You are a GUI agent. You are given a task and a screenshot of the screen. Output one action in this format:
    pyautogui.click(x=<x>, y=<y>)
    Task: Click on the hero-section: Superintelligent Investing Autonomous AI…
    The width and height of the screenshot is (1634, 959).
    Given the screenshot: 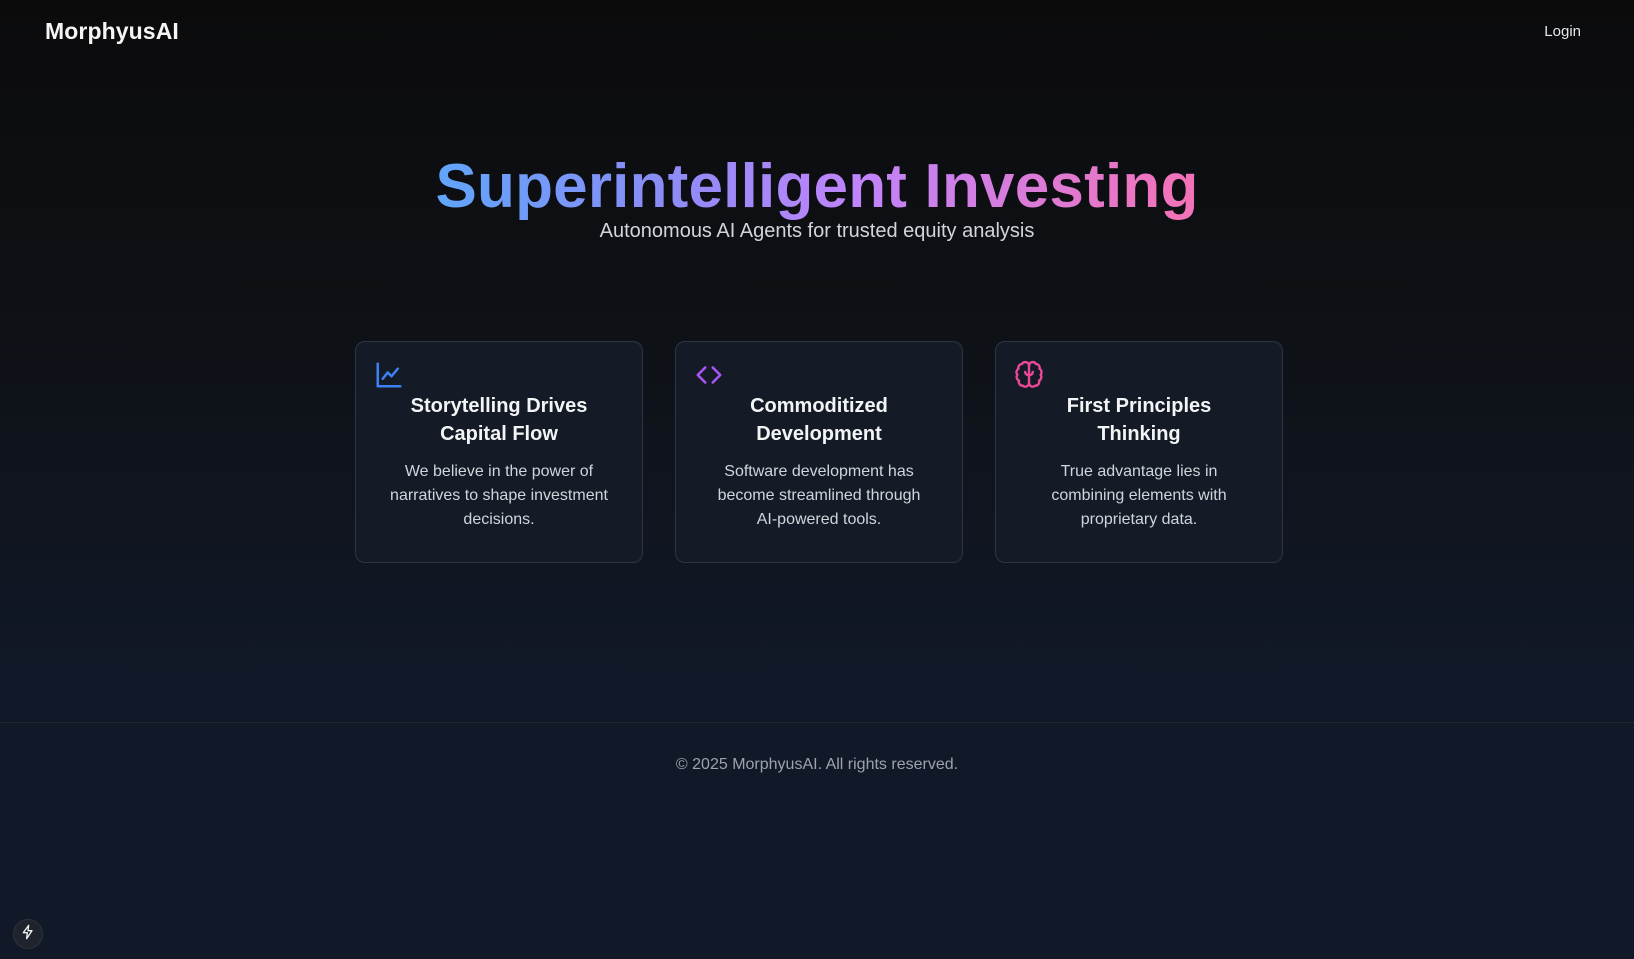 What is the action you would take?
    pyautogui.click(x=817, y=196)
    